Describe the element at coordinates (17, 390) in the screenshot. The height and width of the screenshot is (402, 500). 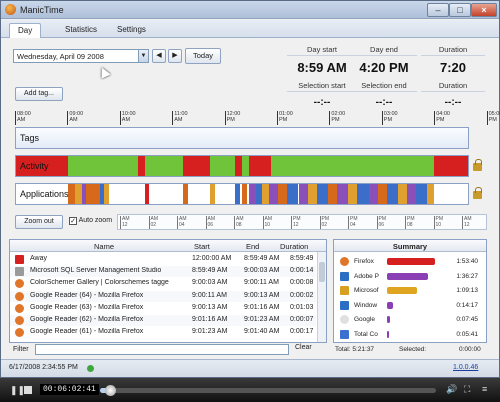
I see `pause-icon: ❚❚` at that location.